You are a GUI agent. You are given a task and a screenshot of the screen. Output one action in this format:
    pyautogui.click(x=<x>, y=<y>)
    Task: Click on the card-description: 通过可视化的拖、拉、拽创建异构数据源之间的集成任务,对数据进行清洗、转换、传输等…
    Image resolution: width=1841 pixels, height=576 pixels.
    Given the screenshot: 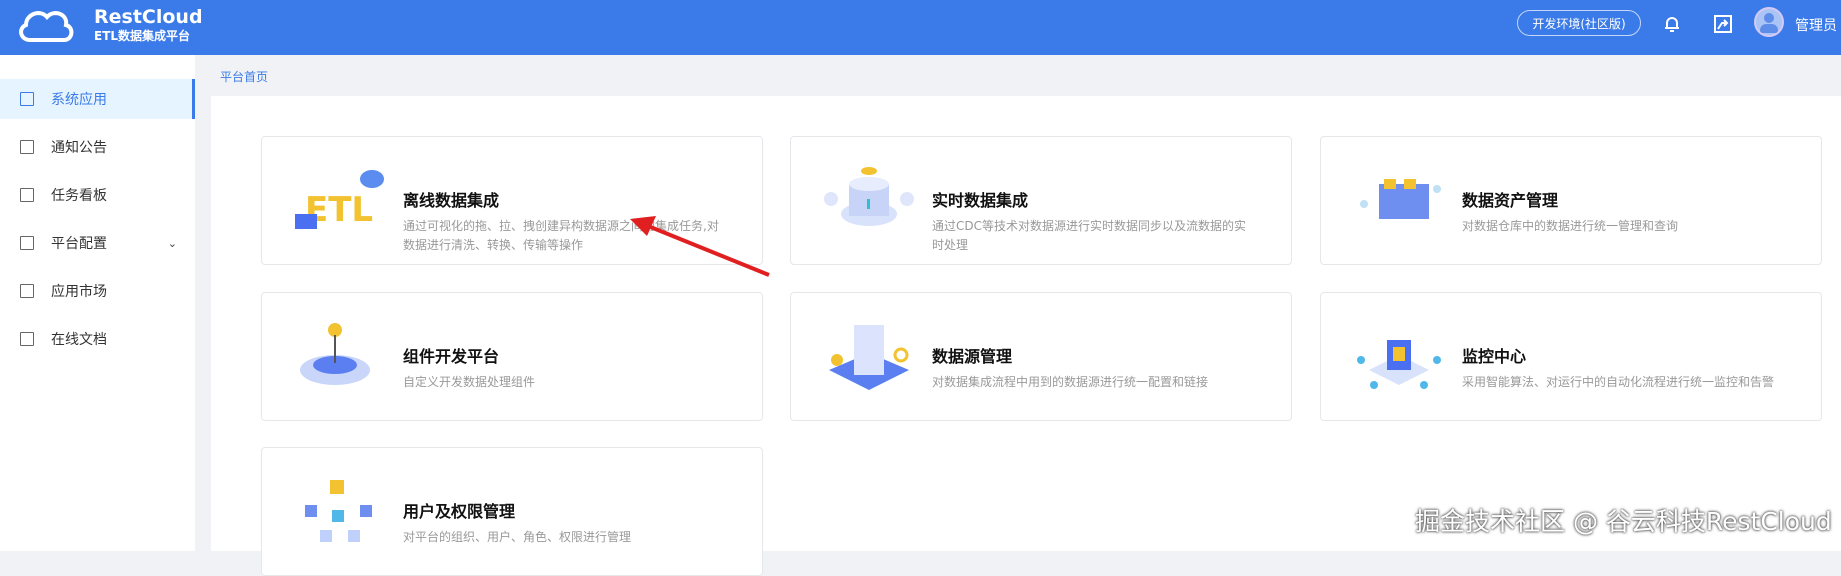 What is the action you would take?
    pyautogui.click(x=561, y=235)
    